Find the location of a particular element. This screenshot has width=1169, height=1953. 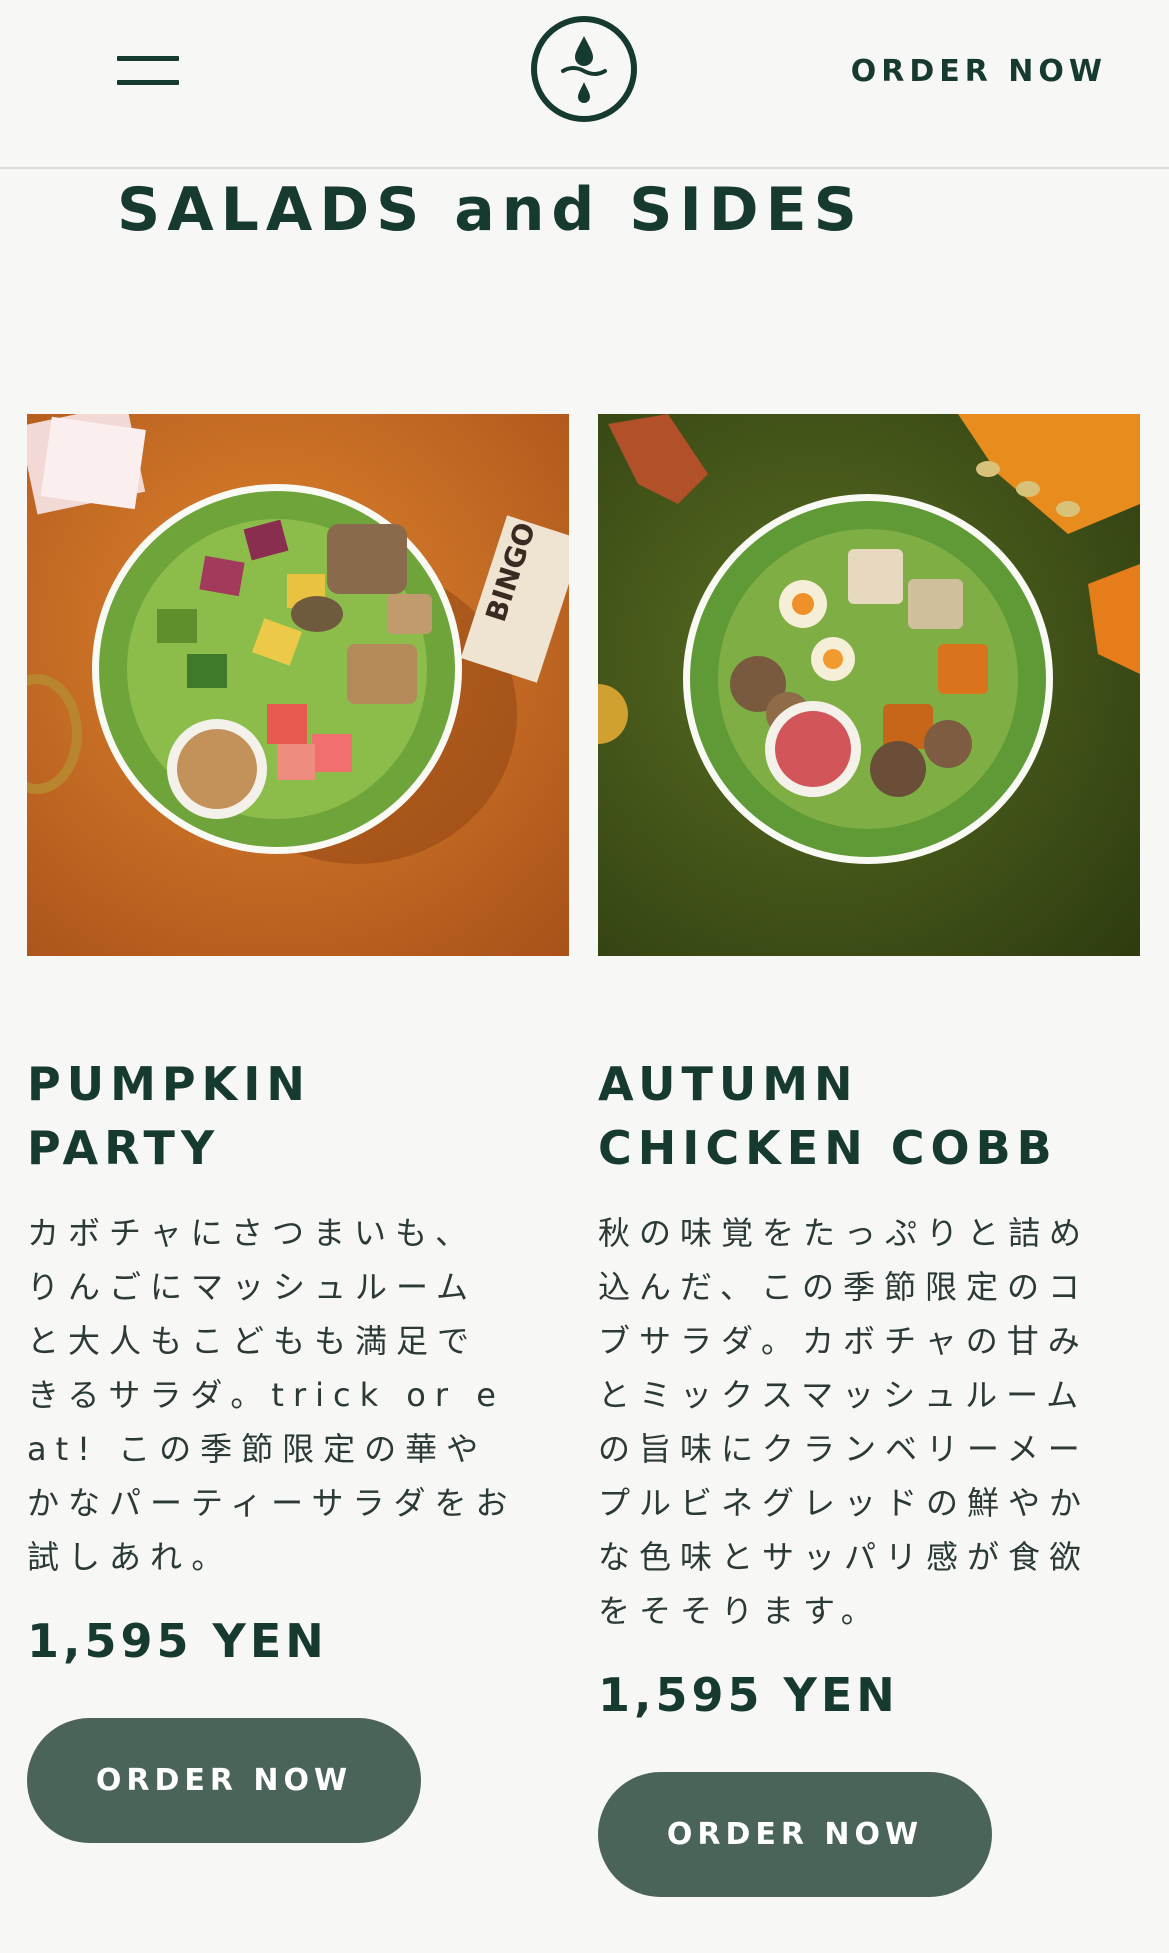

autumn-chicken-cobb-salad-photo is located at coordinates (869, 685).